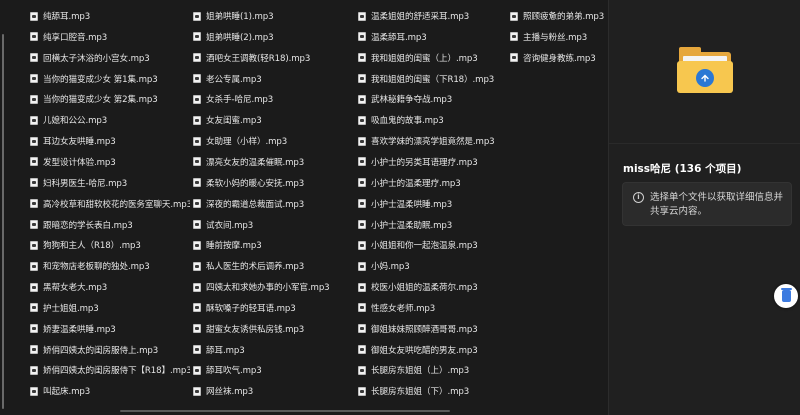 This screenshot has width=800, height=415. What do you see at coordinates (110, 370) in the screenshot?
I see `file-item: 娇俏四姨太的闺房服侍下【R18】.mp3` at bounding box center [110, 370].